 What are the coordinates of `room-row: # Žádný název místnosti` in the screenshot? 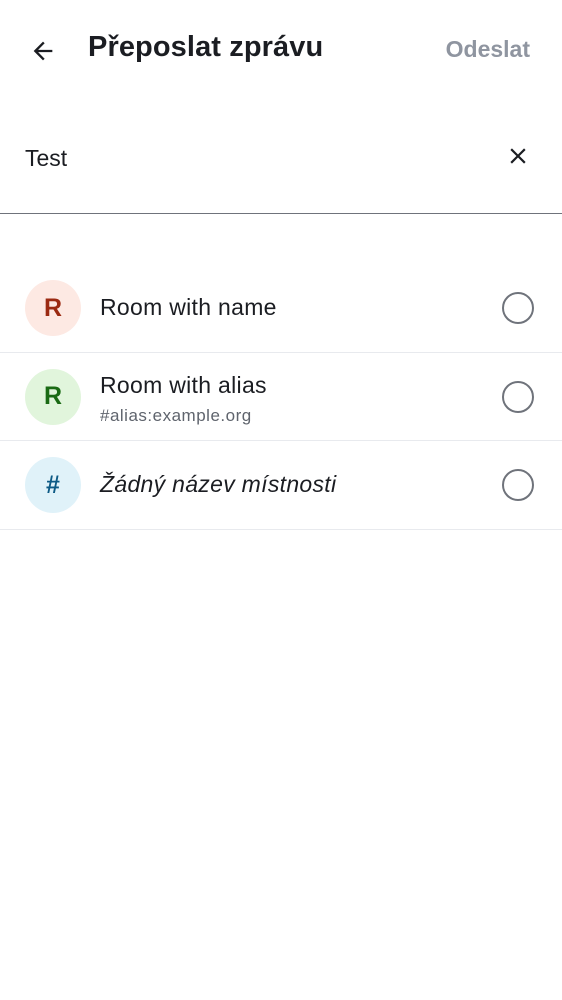 It's located at (281, 485).